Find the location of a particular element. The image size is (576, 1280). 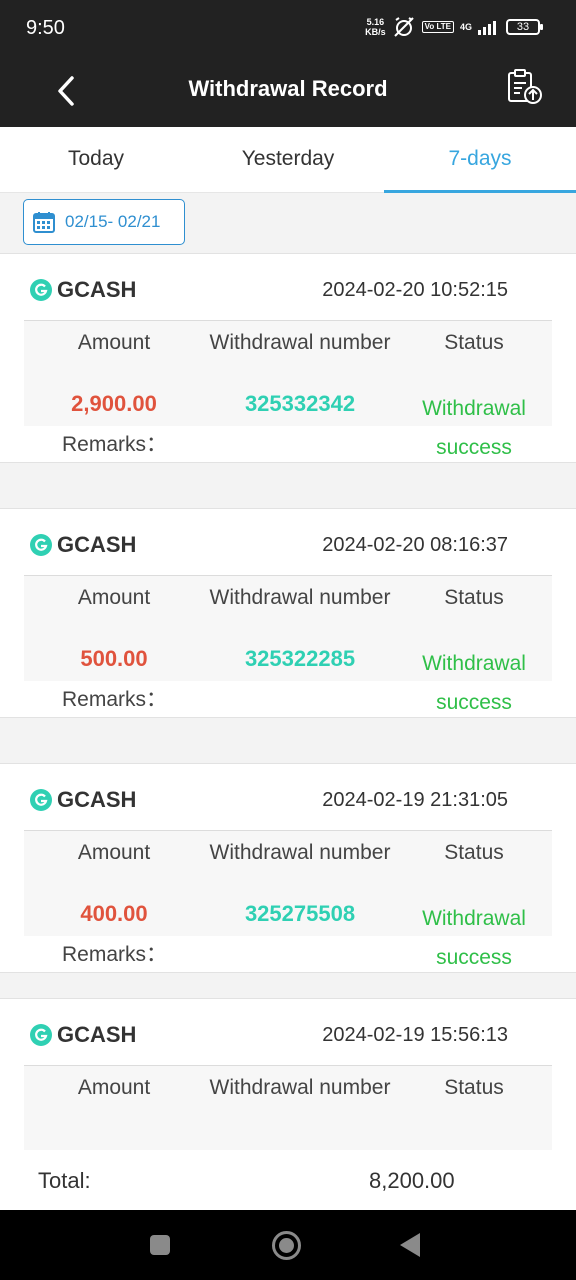

amount-value: 2,900.00 is located at coordinates (114, 403).